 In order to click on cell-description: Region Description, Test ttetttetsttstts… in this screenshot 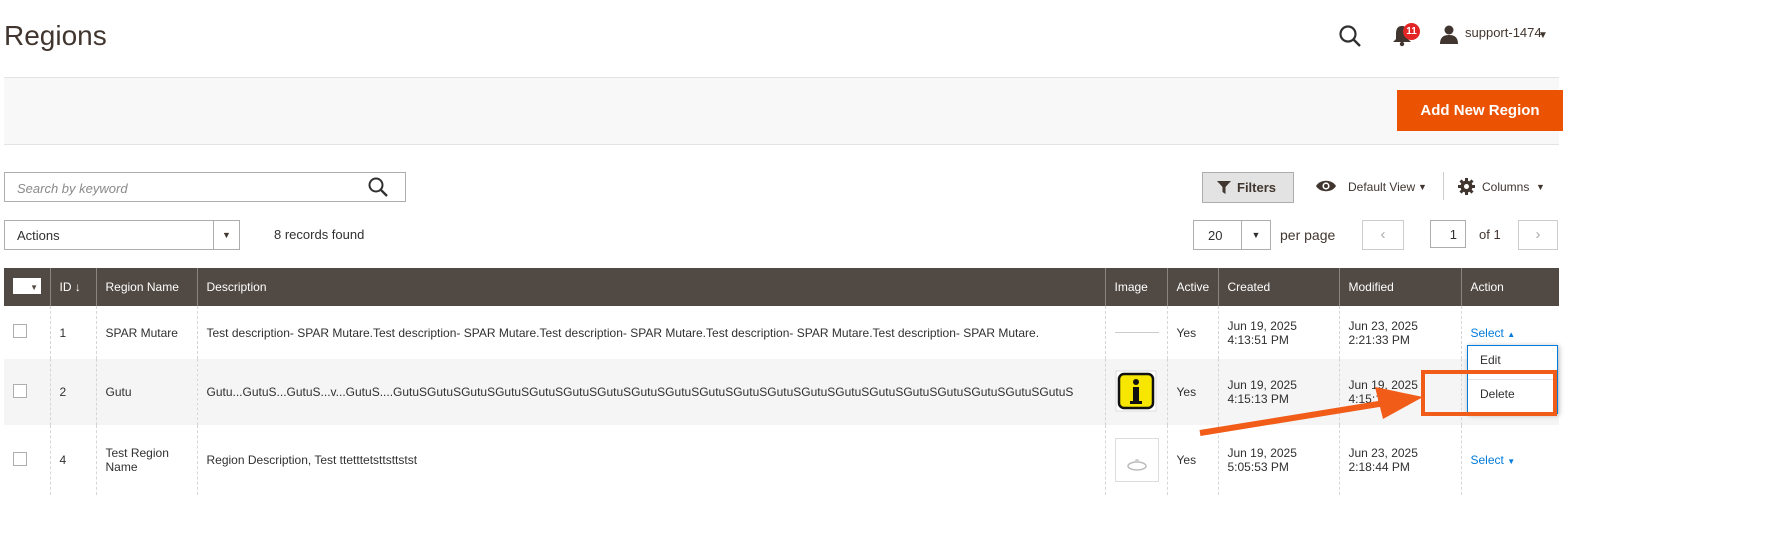, I will do `click(650, 460)`.